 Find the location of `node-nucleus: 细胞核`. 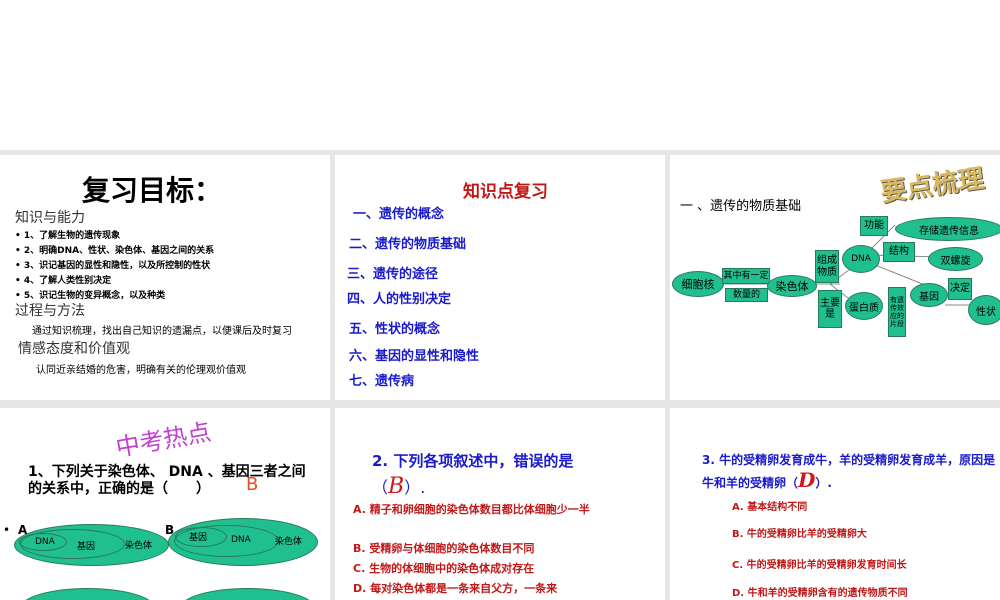

node-nucleus: 细胞核 is located at coordinates (698, 284).